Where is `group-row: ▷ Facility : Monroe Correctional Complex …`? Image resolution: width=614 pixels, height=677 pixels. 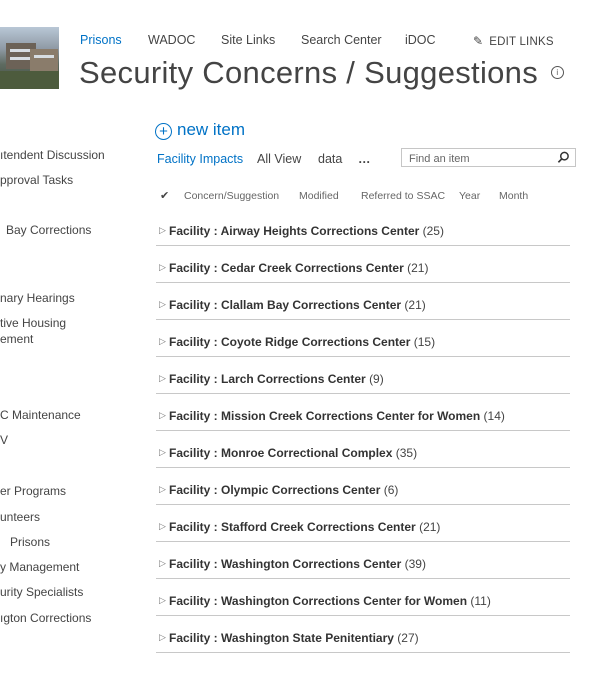
group-row: ▷ Facility : Monroe Correctional Complex … is located at coordinates (363, 455).